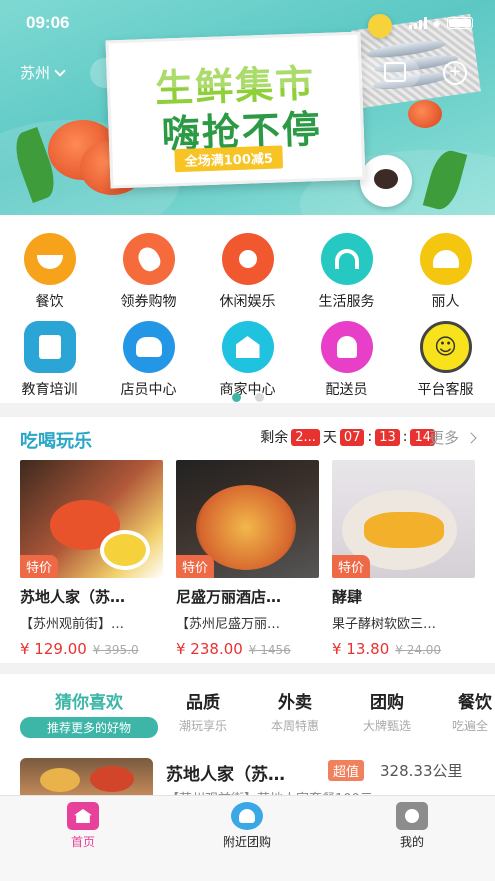 Image resolution: width=495 pixels, height=881 pixels. What do you see at coordinates (386, 726) in the screenshot?
I see `tab-subtitle: 大牌甄选` at bounding box center [386, 726].